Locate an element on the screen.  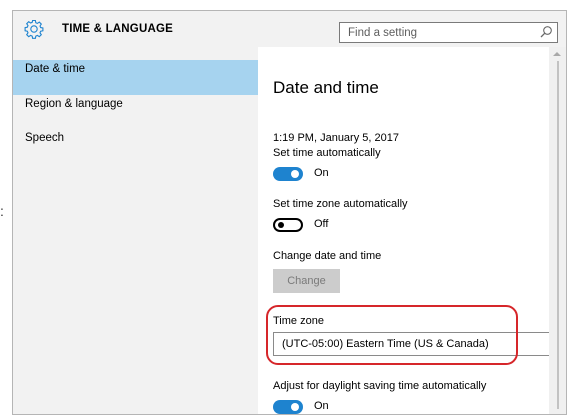
app-title: TIME & LANGUAGE is located at coordinates (117, 29).